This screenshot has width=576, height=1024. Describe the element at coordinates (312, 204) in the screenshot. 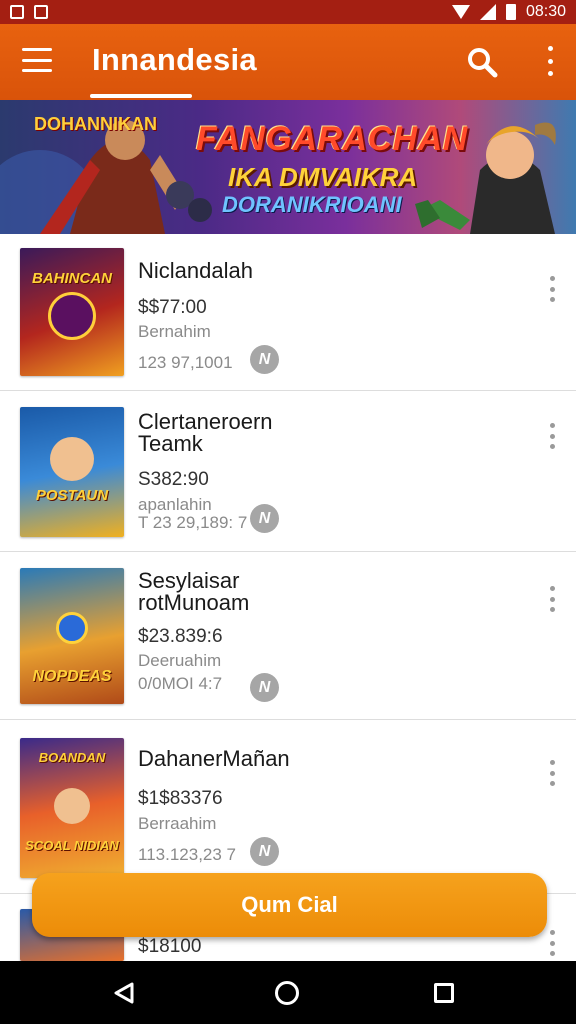

I see `banner-tagline: DORANIKRIOANI` at that location.